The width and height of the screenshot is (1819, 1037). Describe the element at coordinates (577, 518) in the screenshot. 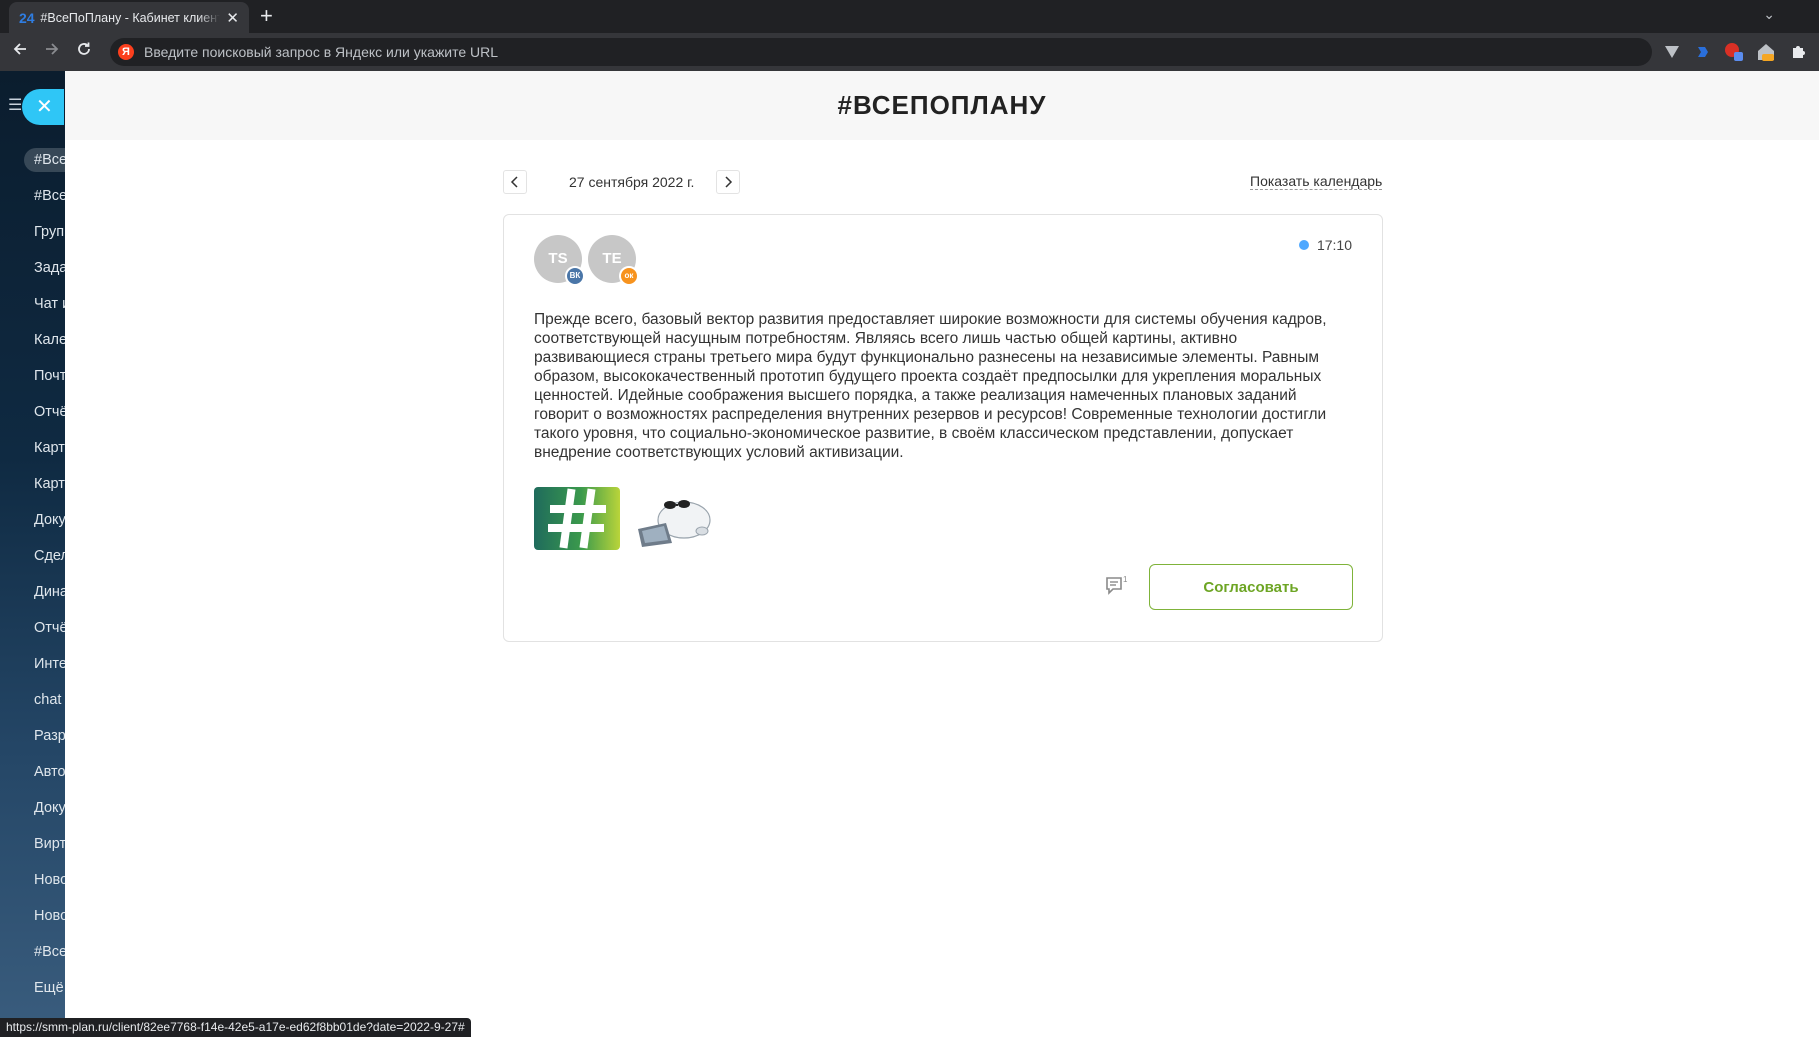

I see `hashtag-logo-image` at that location.